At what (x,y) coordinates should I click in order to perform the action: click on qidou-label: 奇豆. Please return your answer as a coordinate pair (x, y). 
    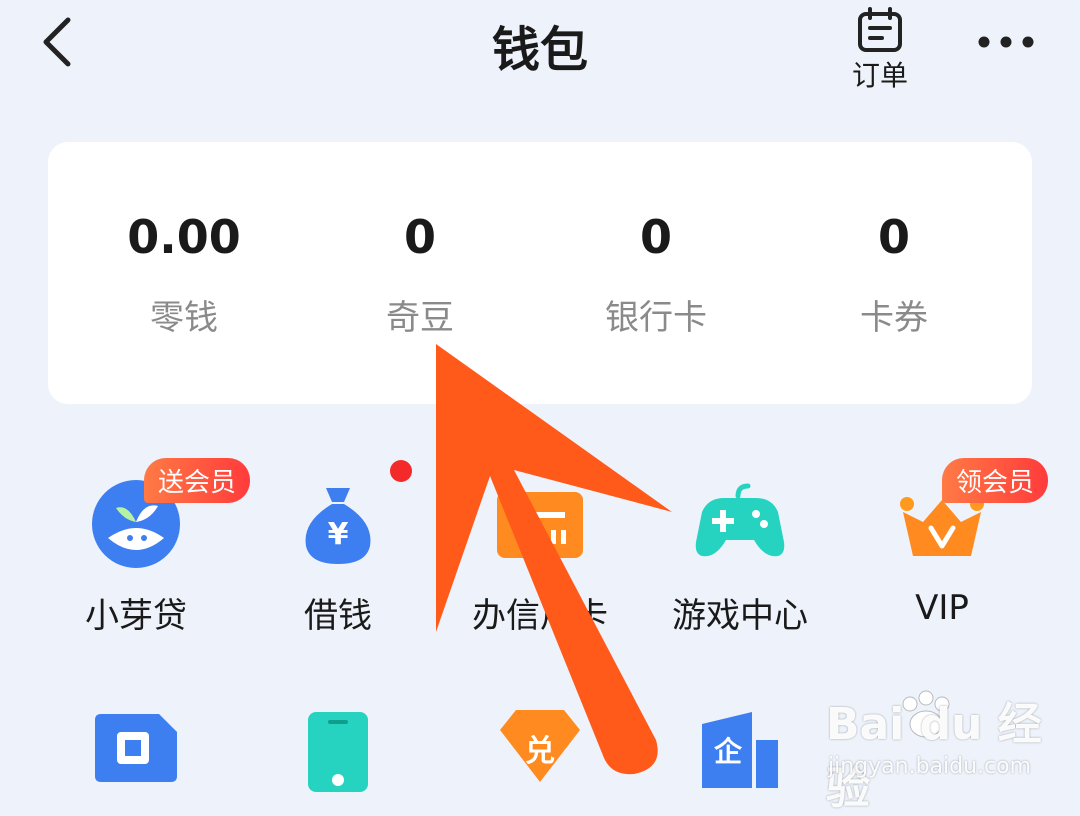
    Looking at the image, I should click on (420, 318).